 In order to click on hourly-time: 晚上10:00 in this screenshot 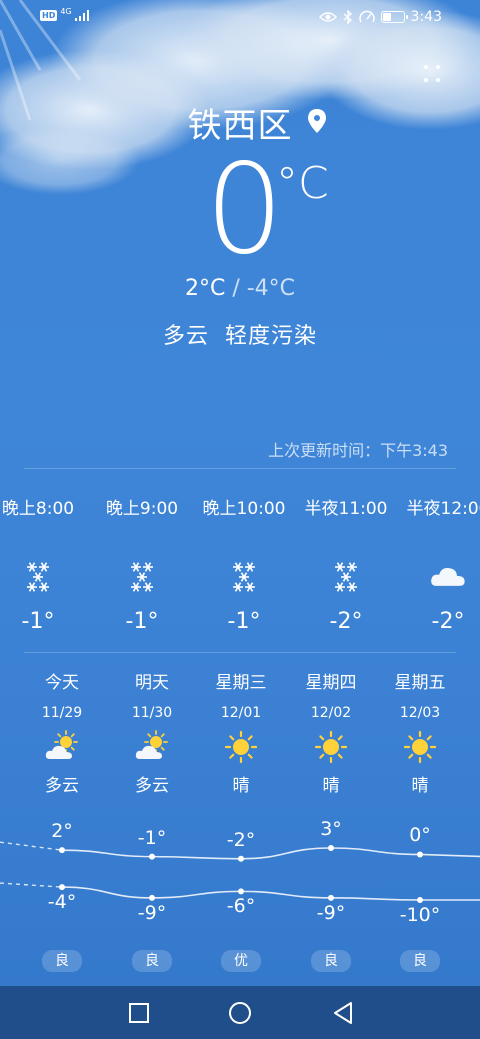, I will do `click(244, 509)`.